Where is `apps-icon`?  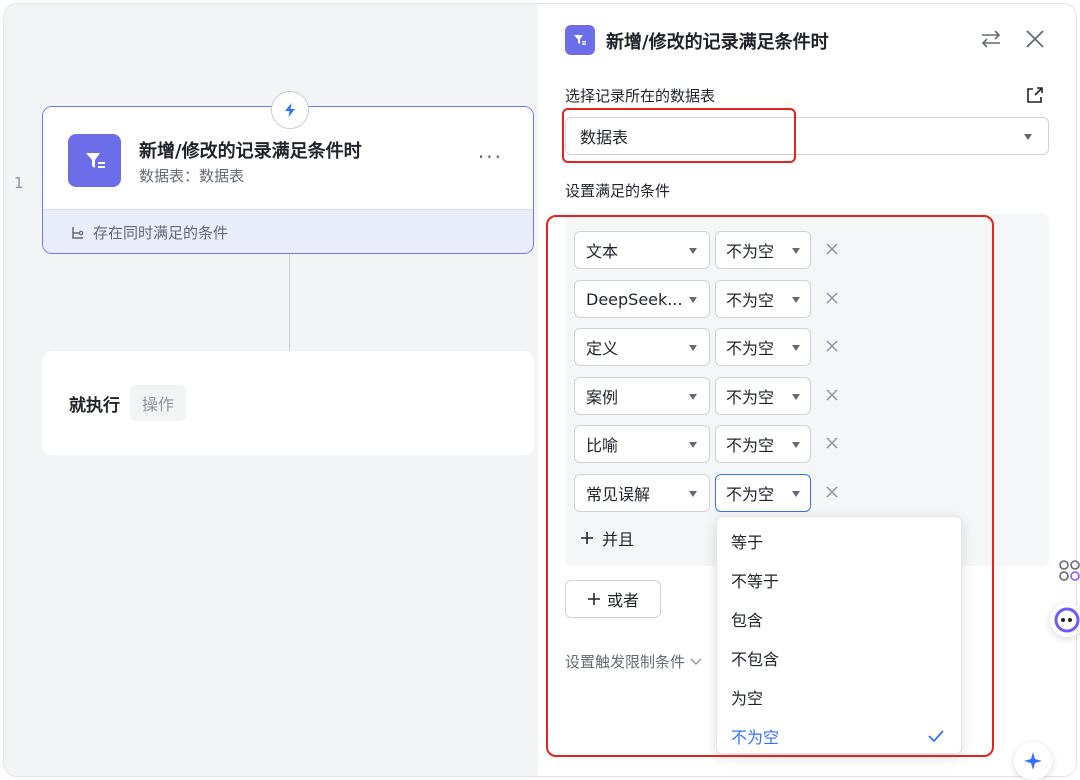
apps-icon is located at coordinates (1068, 570).